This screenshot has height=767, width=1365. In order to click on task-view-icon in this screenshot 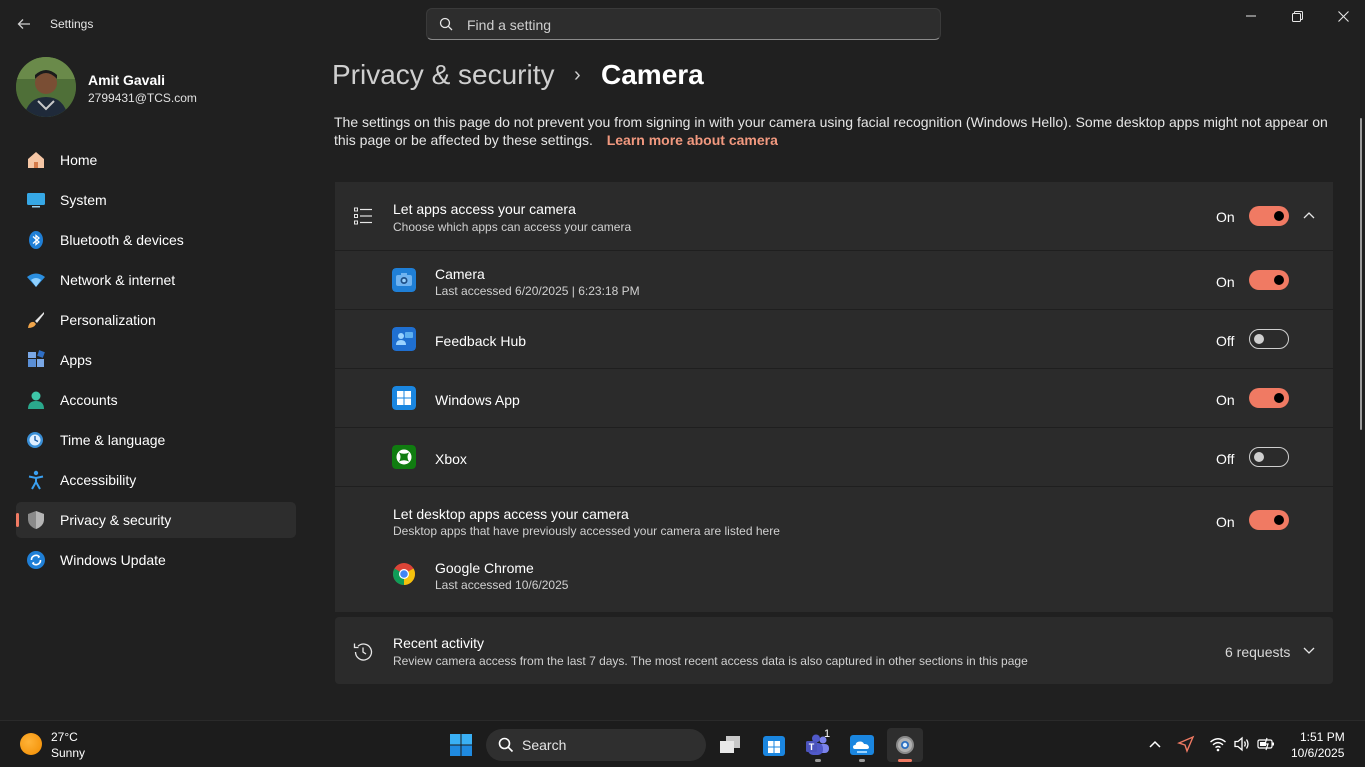, I will do `click(730, 744)`.